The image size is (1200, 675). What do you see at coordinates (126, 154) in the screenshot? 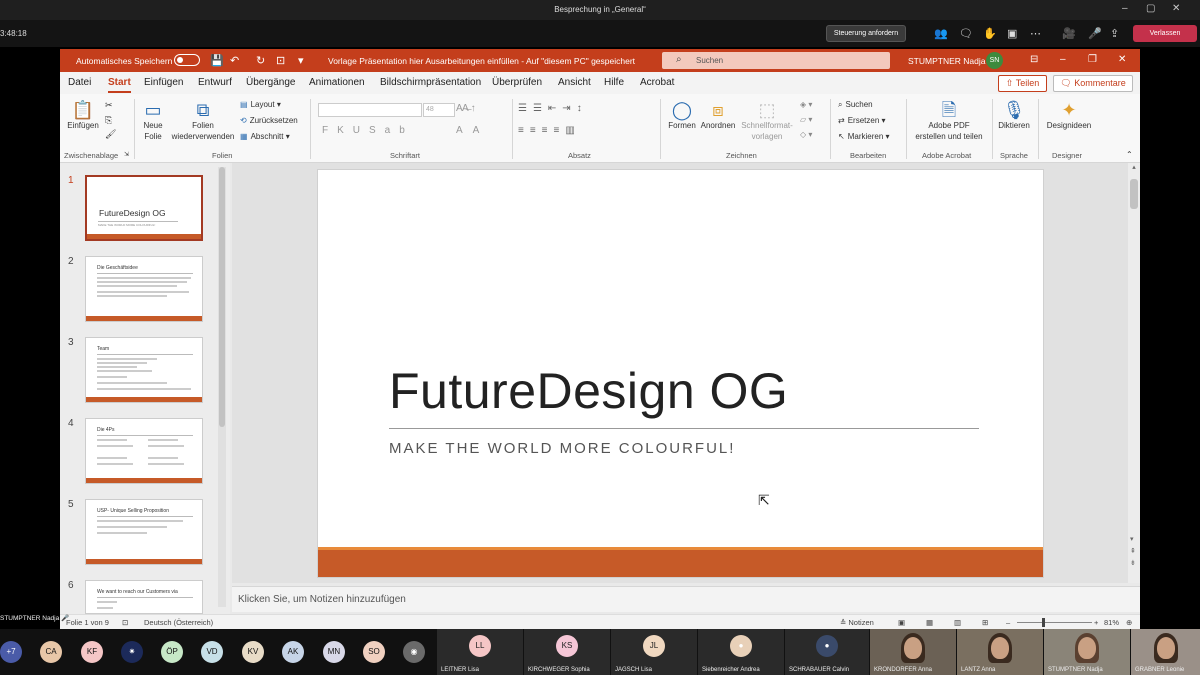
I see `clipboard-launcher-icon: ⇲` at bounding box center [126, 154].